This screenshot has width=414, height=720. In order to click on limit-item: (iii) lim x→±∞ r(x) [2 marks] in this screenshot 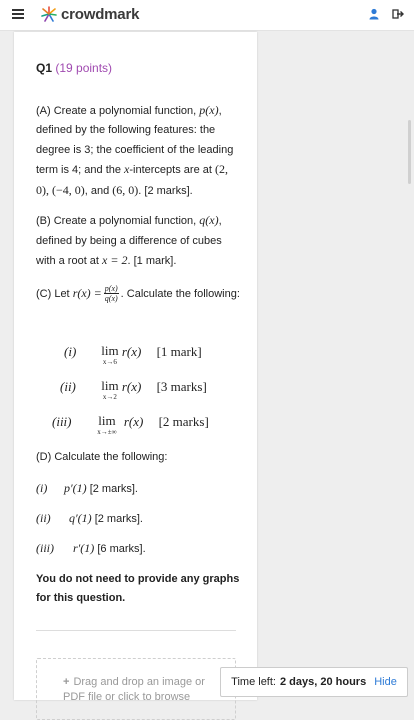, I will do `click(130, 425)`.